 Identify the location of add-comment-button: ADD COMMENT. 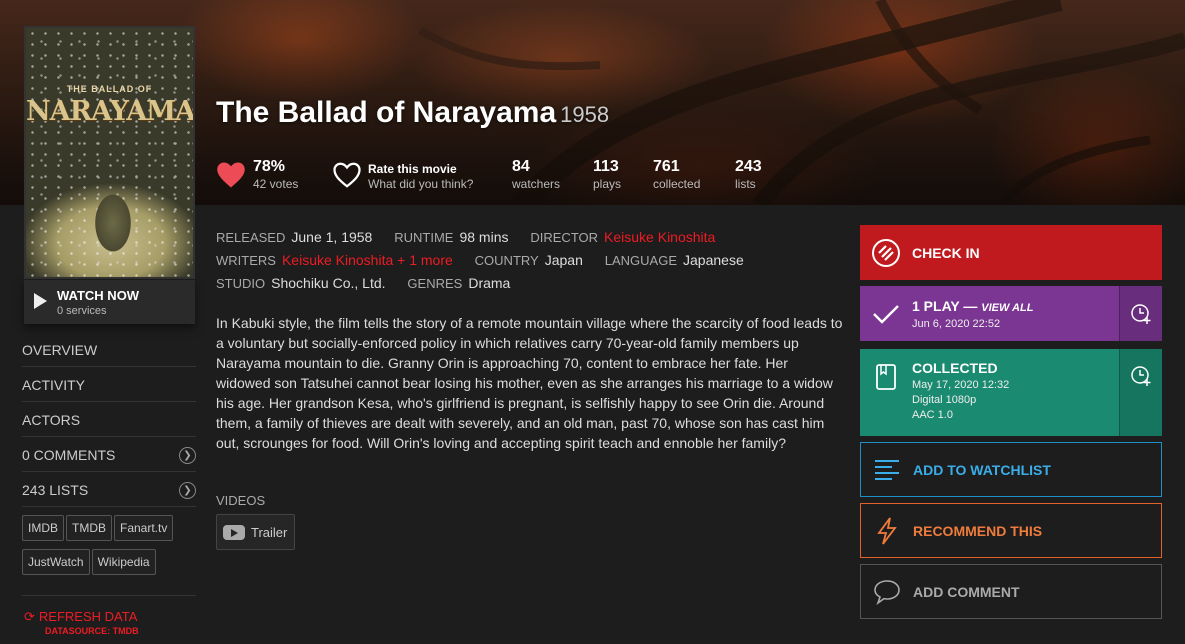
(1011, 591).